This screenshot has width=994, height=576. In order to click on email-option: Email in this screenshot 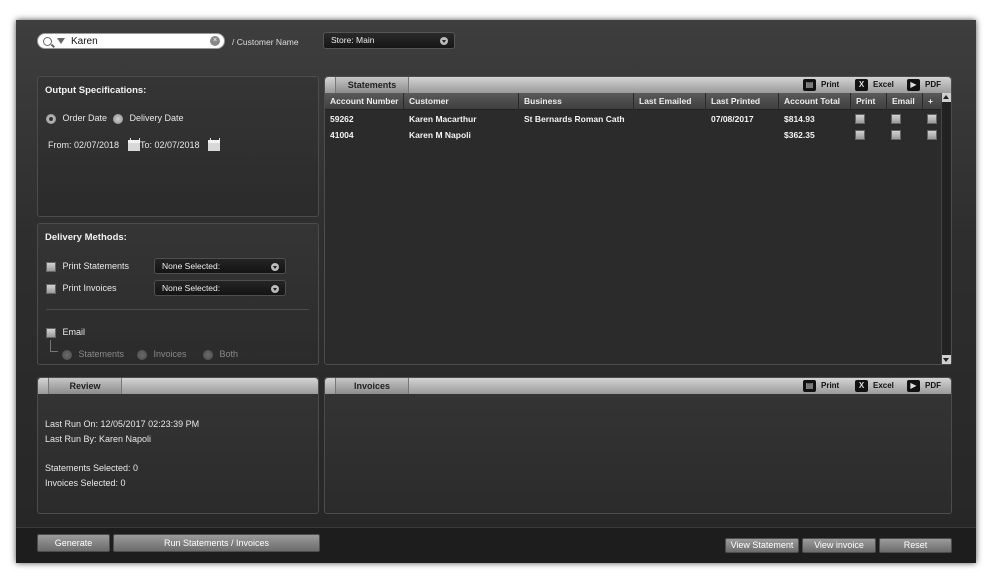, I will do `click(65, 332)`.